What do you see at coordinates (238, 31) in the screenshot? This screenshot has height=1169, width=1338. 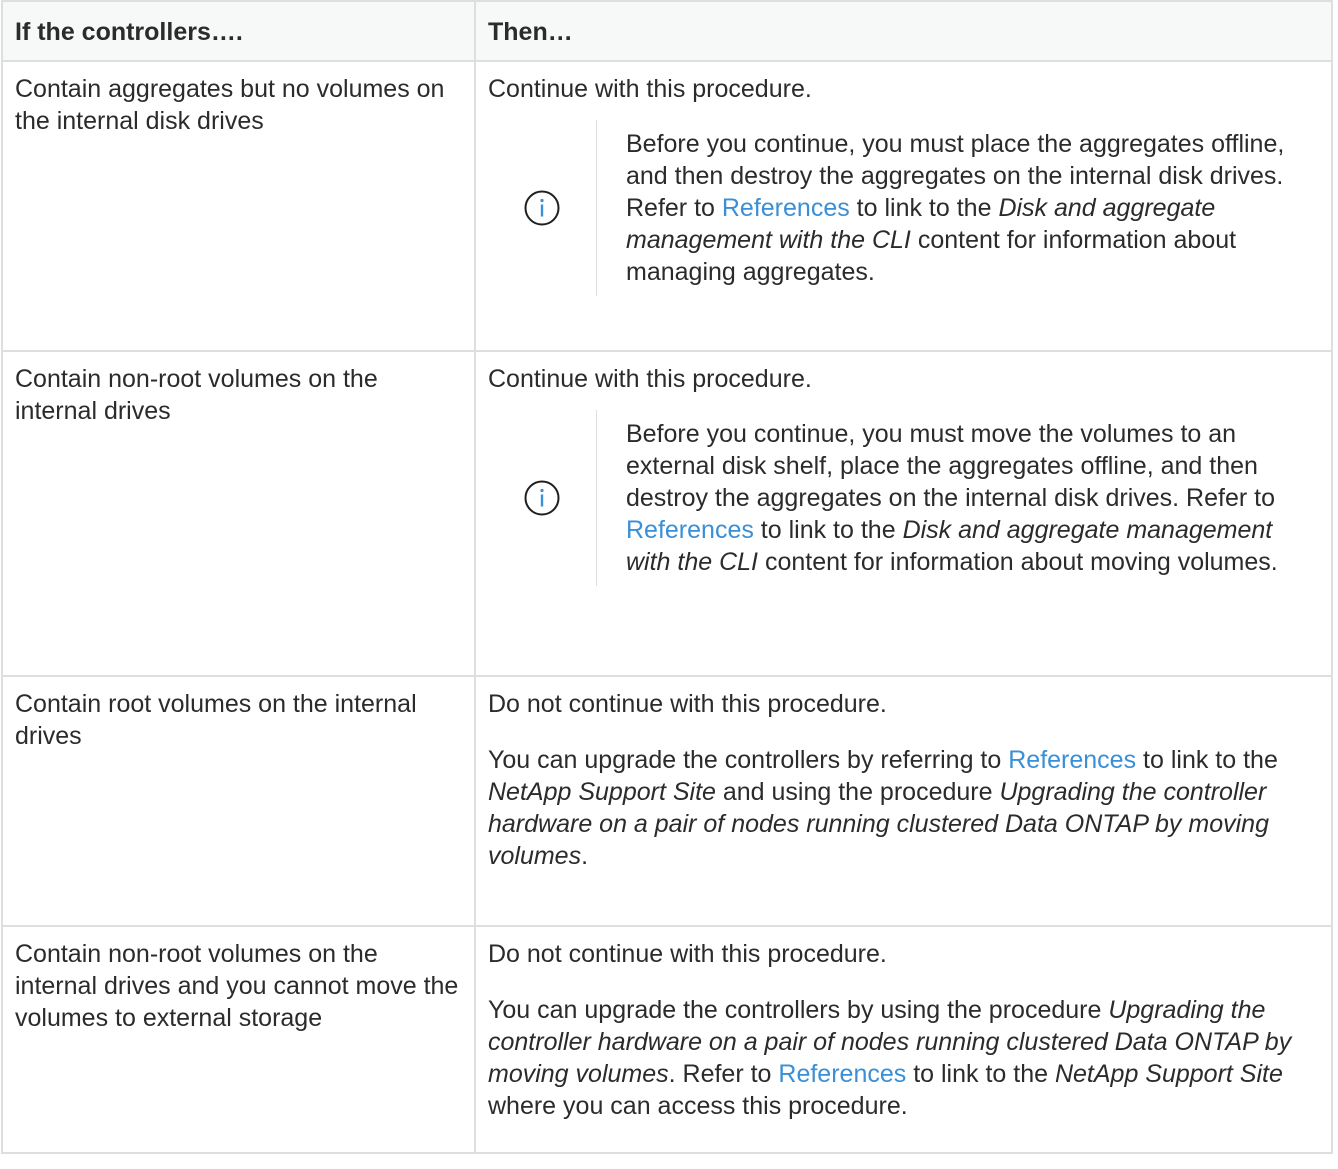 I see `header-condition: If the controllers….` at bounding box center [238, 31].